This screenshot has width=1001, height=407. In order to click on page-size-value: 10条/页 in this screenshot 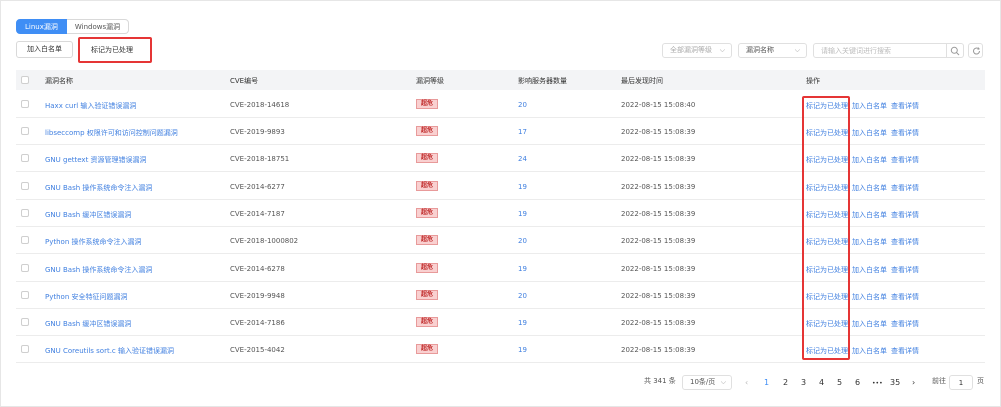, I will do `click(703, 382)`.